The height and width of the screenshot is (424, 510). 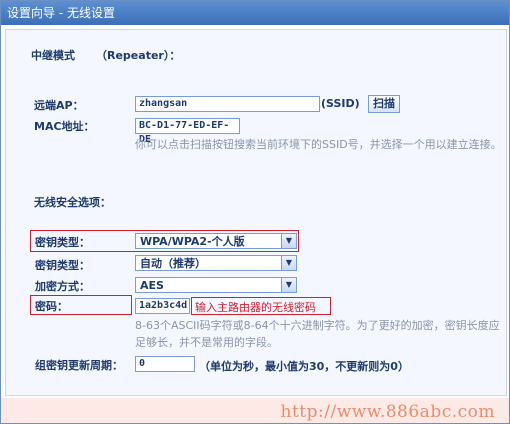 I want to click on key-type2-label: 密钥类型：, so click(x=62, y=265).